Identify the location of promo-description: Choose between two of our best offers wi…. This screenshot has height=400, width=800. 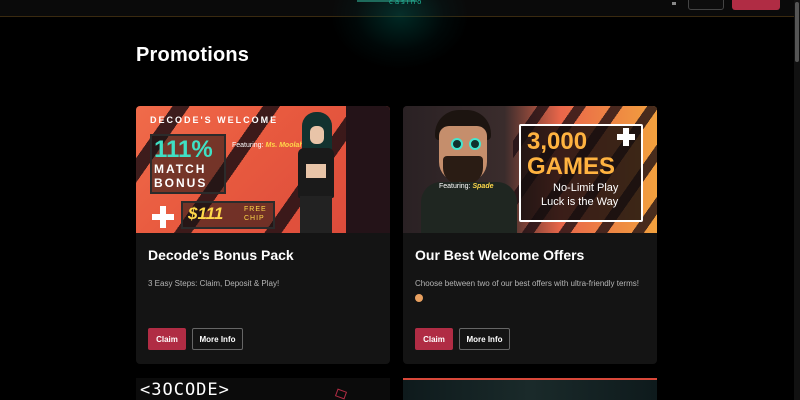
(530, 290).